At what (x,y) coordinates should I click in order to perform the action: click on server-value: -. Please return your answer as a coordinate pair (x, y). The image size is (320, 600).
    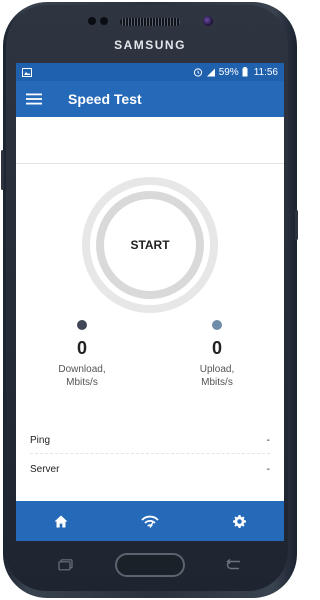
    Looking at the image, I should click on (268, 469).